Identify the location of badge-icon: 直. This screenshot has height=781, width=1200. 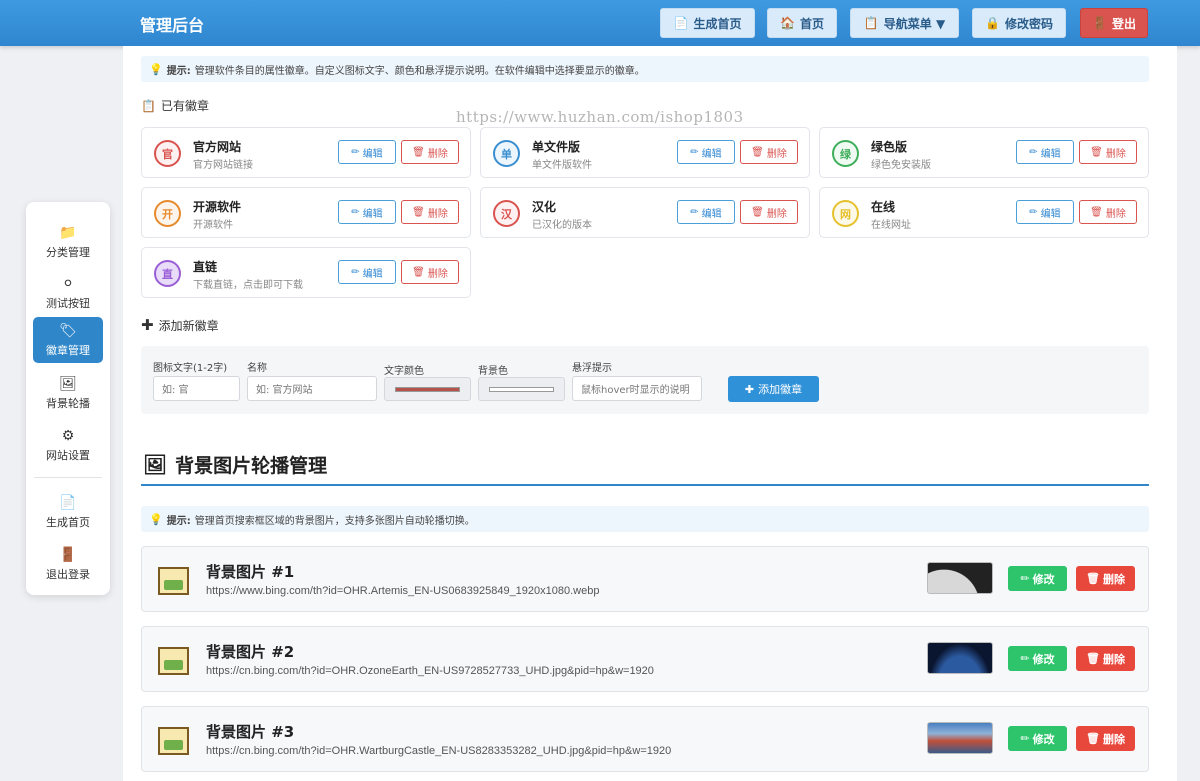
(167, 273).